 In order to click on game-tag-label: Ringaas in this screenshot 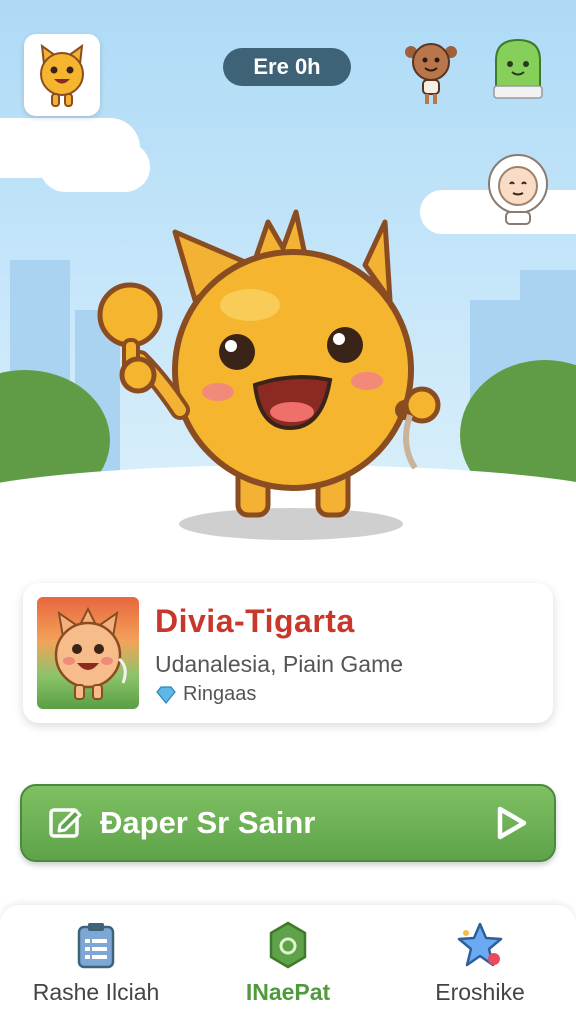, I will do `click(220, 694)`.